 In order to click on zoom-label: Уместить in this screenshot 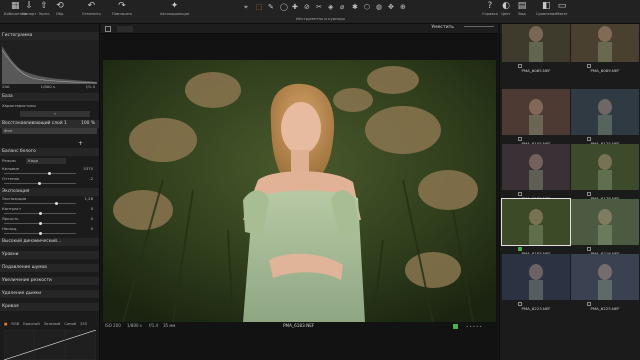, I will do `click(442, 27)`.